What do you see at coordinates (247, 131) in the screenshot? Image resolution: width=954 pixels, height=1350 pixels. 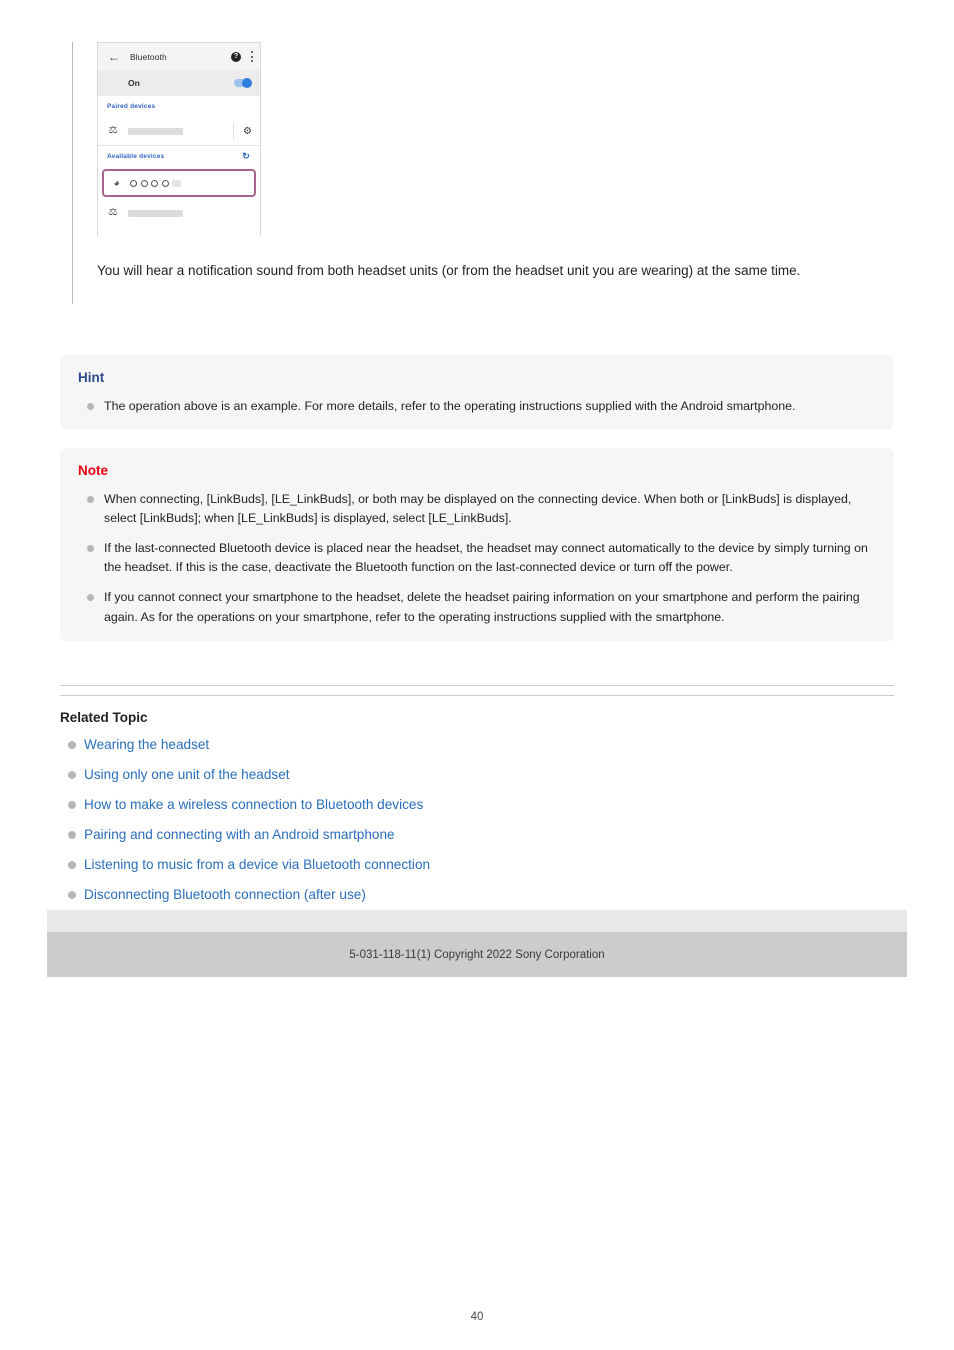 I see `gear-icon: ⚙` at bounding box center [247, 131].